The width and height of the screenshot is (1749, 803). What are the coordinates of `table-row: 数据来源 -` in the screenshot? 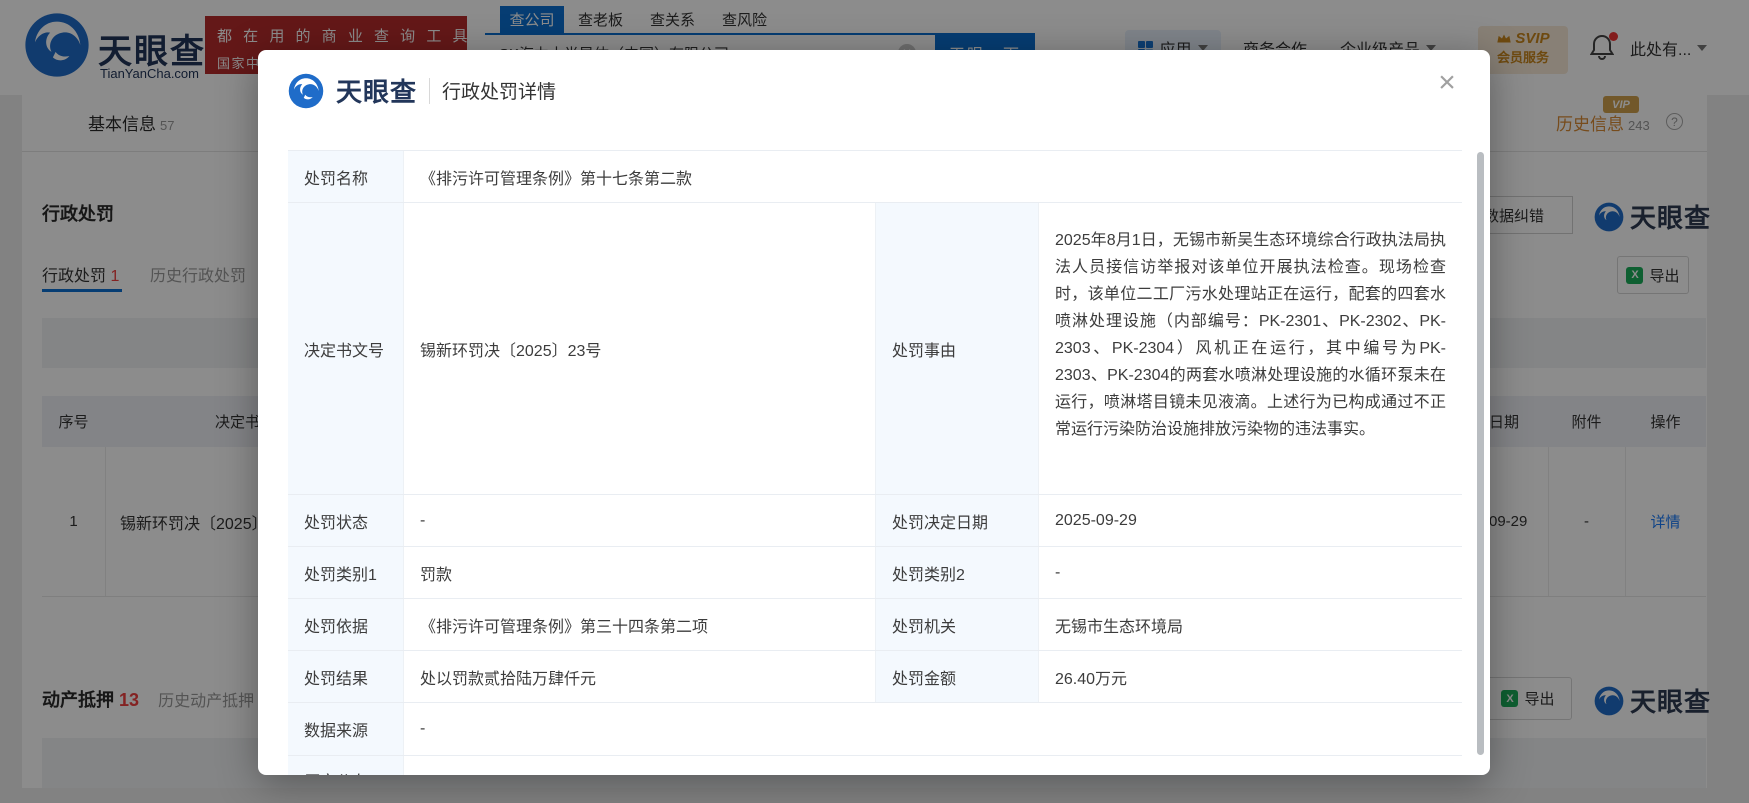 It's located at (875, 728).